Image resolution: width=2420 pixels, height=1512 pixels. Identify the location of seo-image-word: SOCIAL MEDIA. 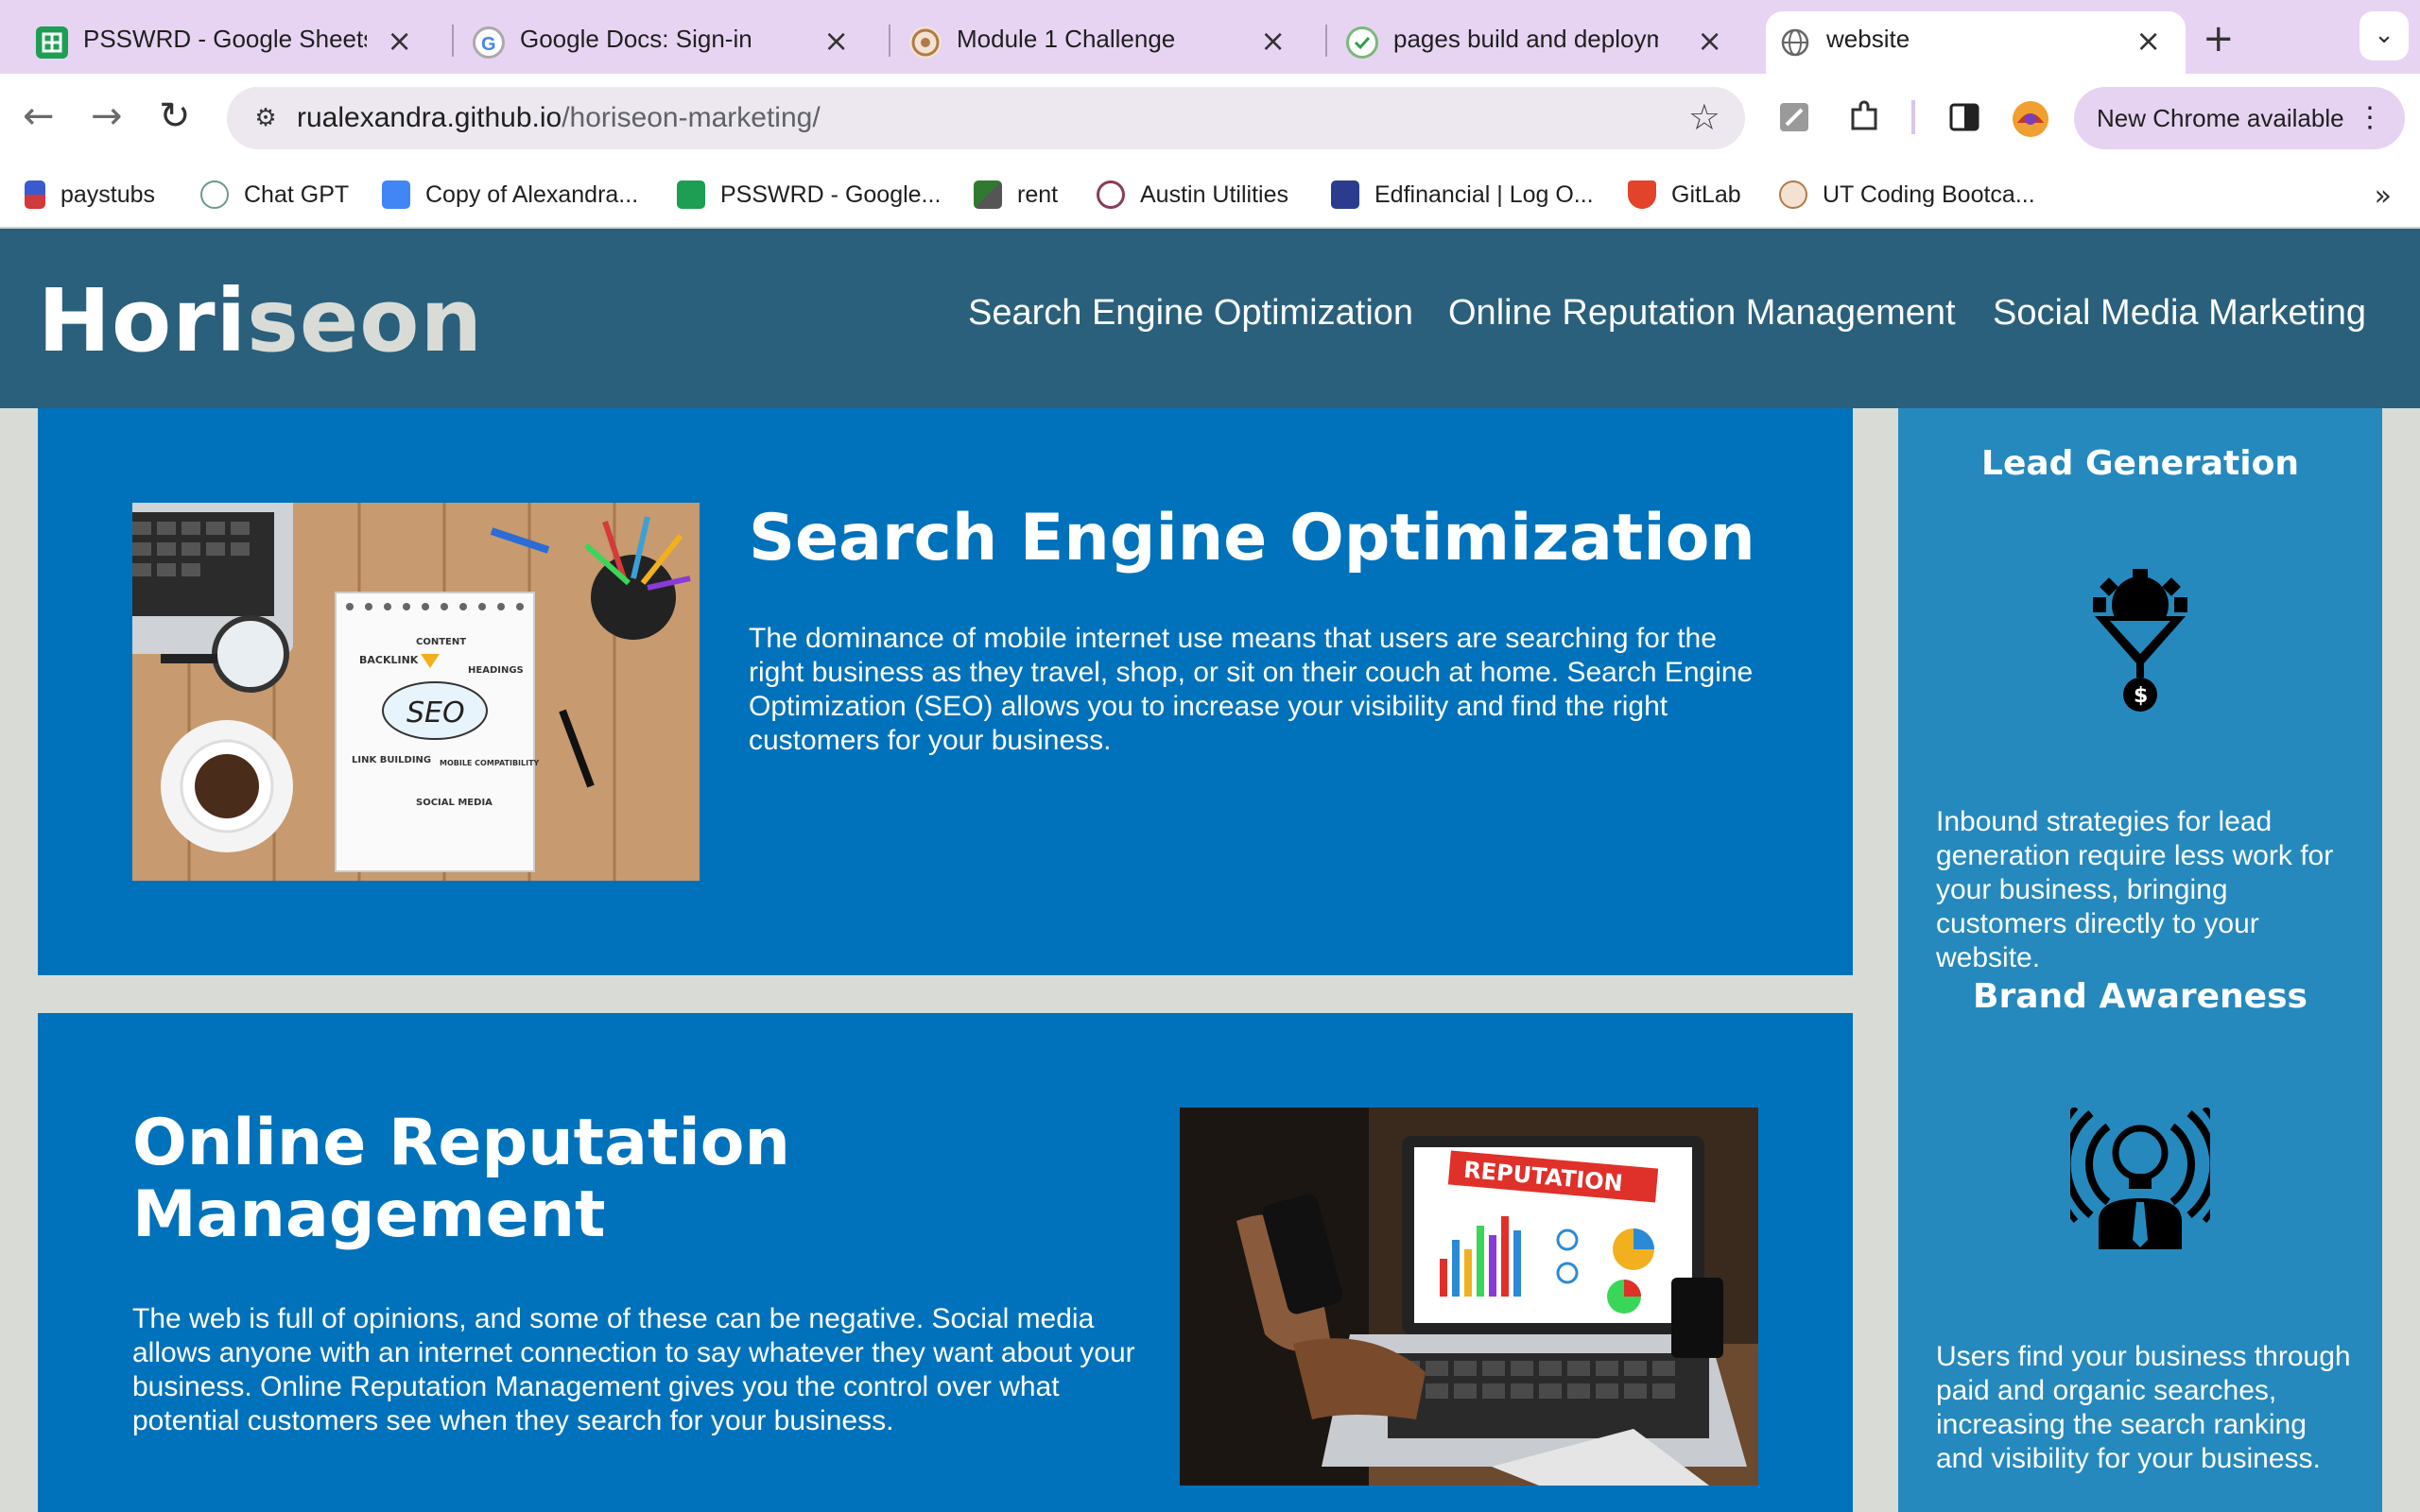
(455, 803).